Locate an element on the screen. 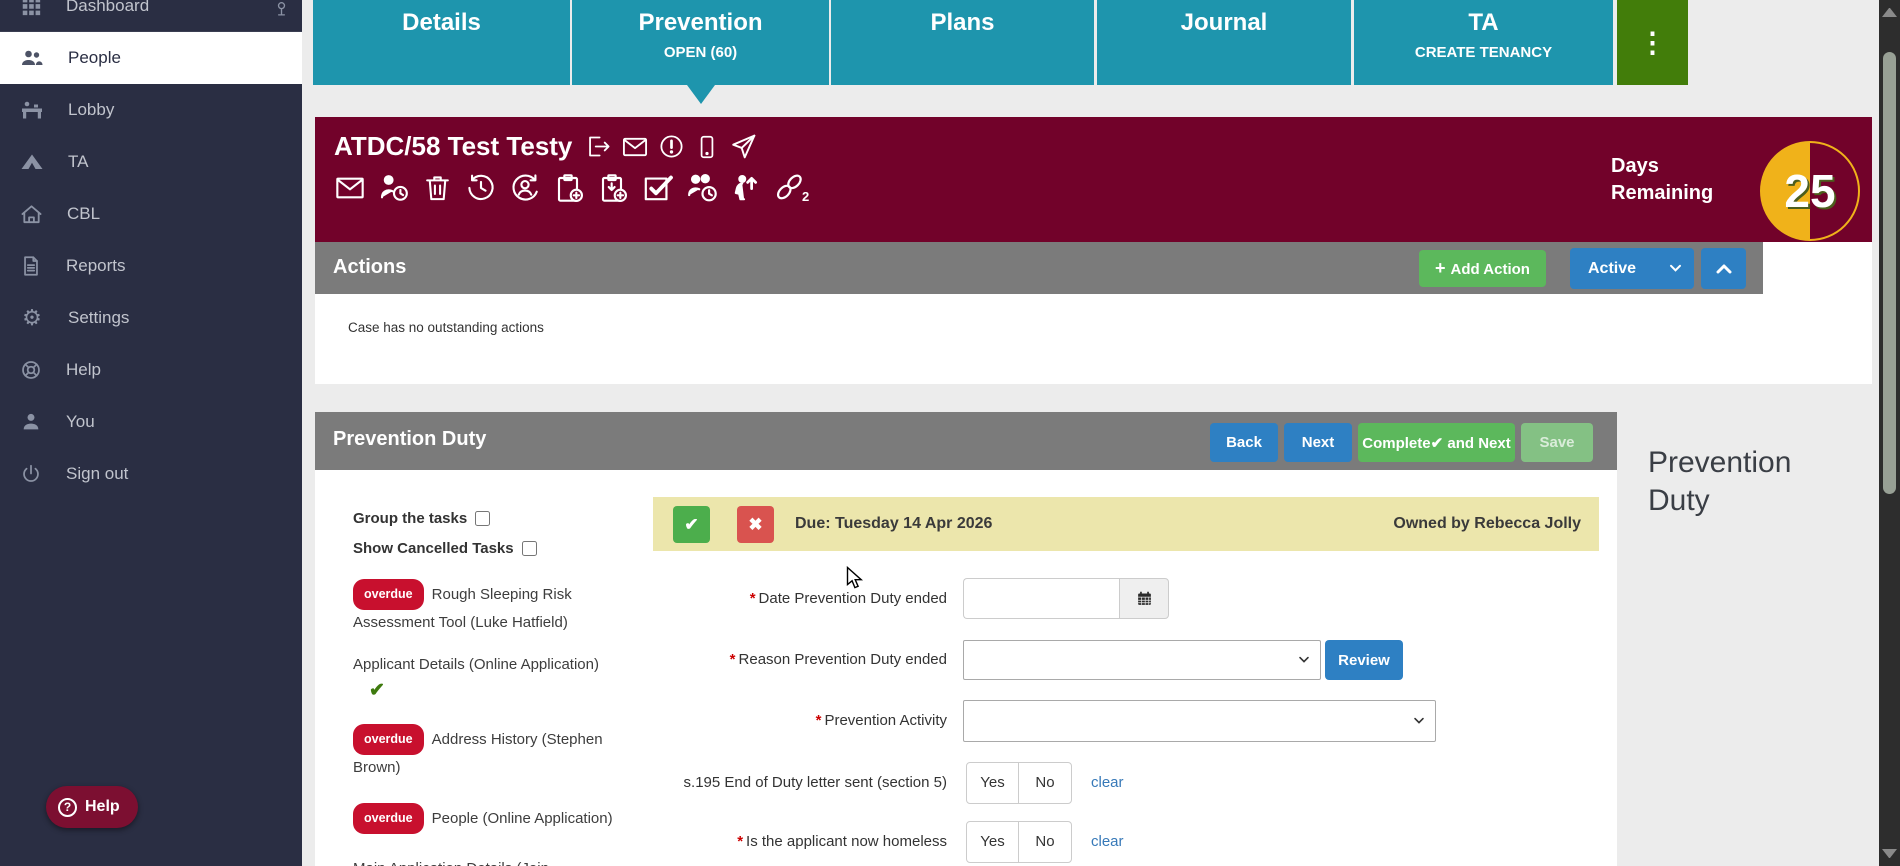 Image resolution: width=1900 pixels, height=866 pixels. sidebar-item-dashboard: Dashboard is located at coordinates (151, 16).